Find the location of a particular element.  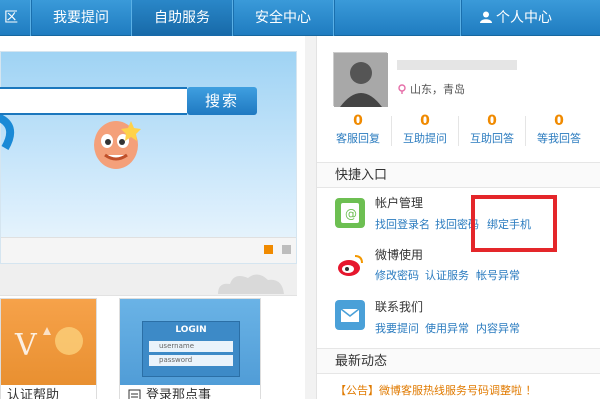

search-button: 搜索 is located at coordinates (222, 101).